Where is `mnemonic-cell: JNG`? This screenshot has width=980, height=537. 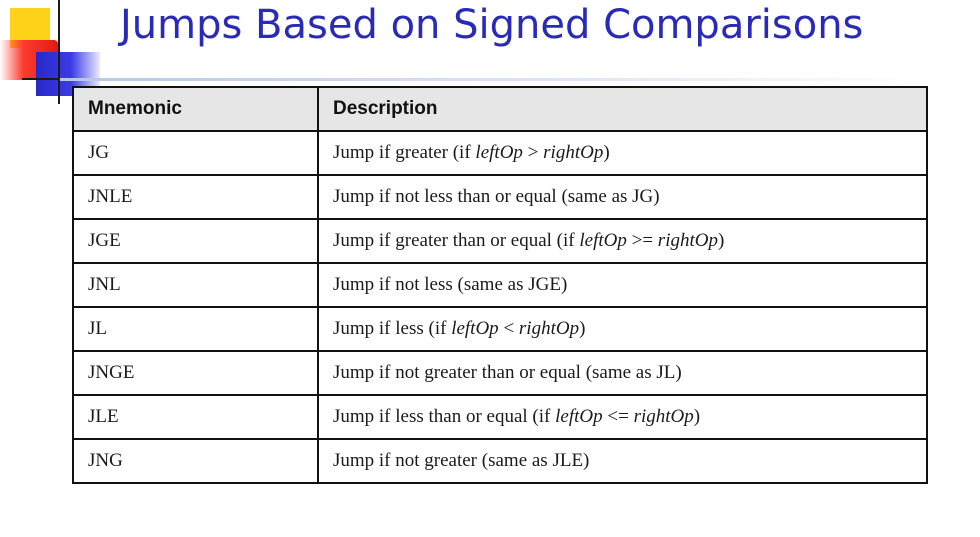
mnemonic-cell: JNG is located at coordinates (195, 461).